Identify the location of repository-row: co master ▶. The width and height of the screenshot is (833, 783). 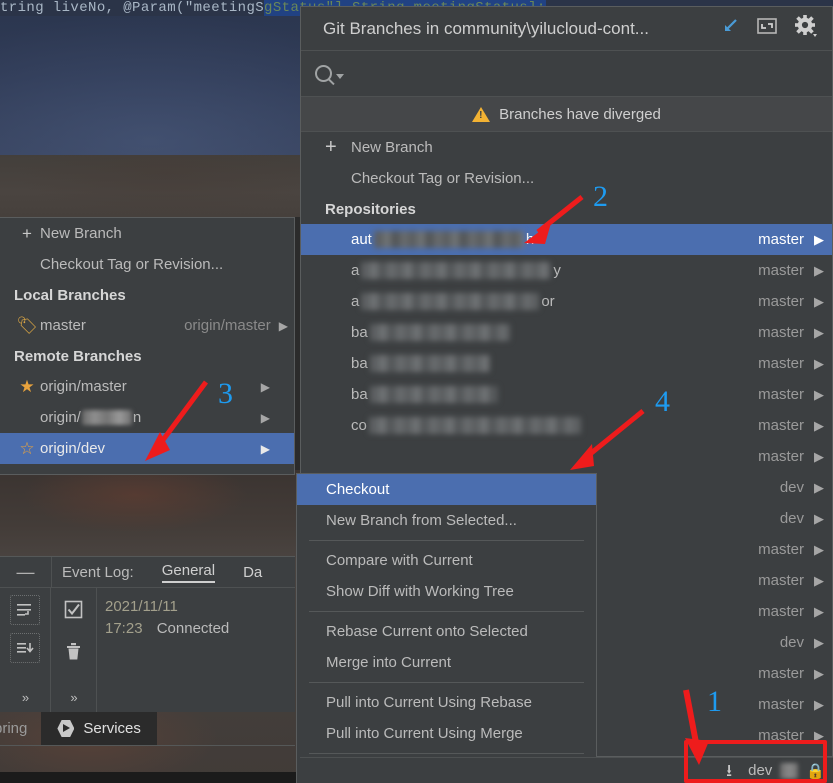
(566, 425).